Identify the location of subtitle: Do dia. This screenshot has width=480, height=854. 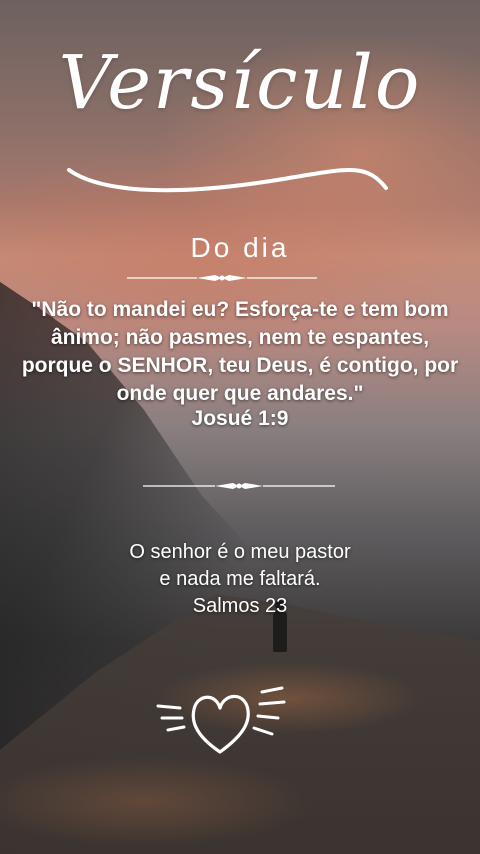
(240, 247).